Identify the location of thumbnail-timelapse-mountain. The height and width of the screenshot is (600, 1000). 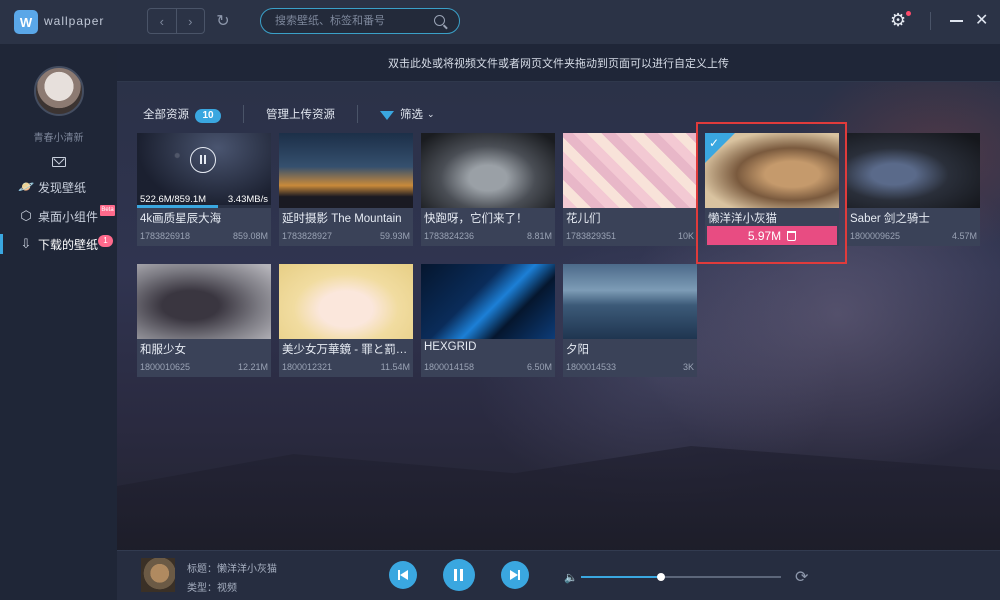
(346, 170).